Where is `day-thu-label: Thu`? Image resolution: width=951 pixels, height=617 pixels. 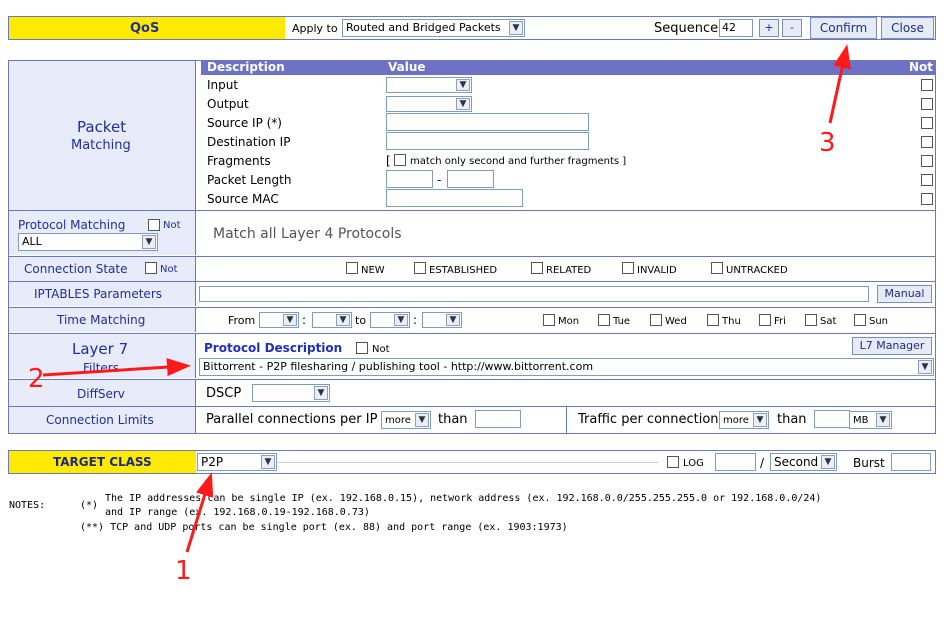
day-thu-label: Thu is located at coordinates (731, 321).